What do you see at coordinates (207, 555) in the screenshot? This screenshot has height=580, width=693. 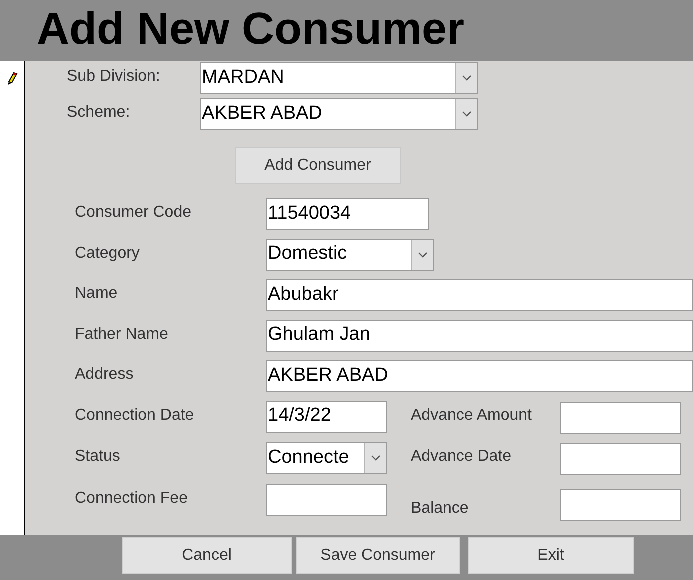 I see `footer-button: Cancel` at bounding box center [207, 555].